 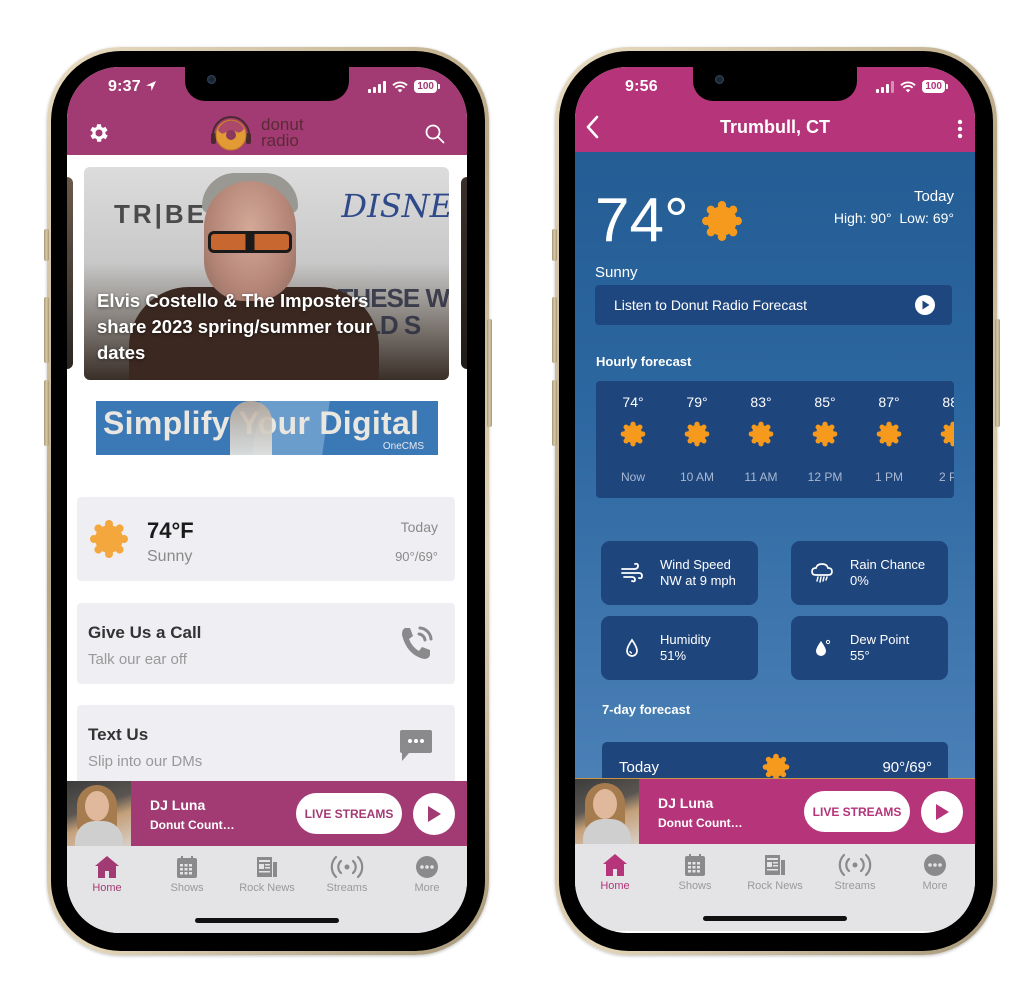 I want to click on play-icon, so click(x=942, y=812).